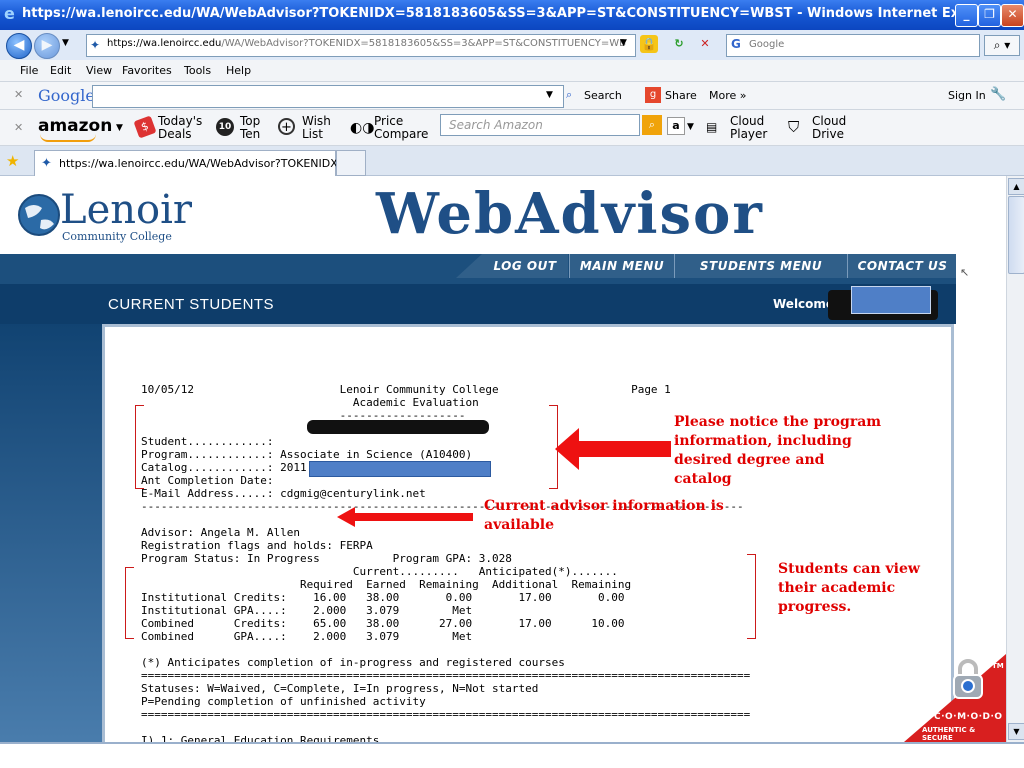  I want to click on menu-help: Help, so click(238, 70).